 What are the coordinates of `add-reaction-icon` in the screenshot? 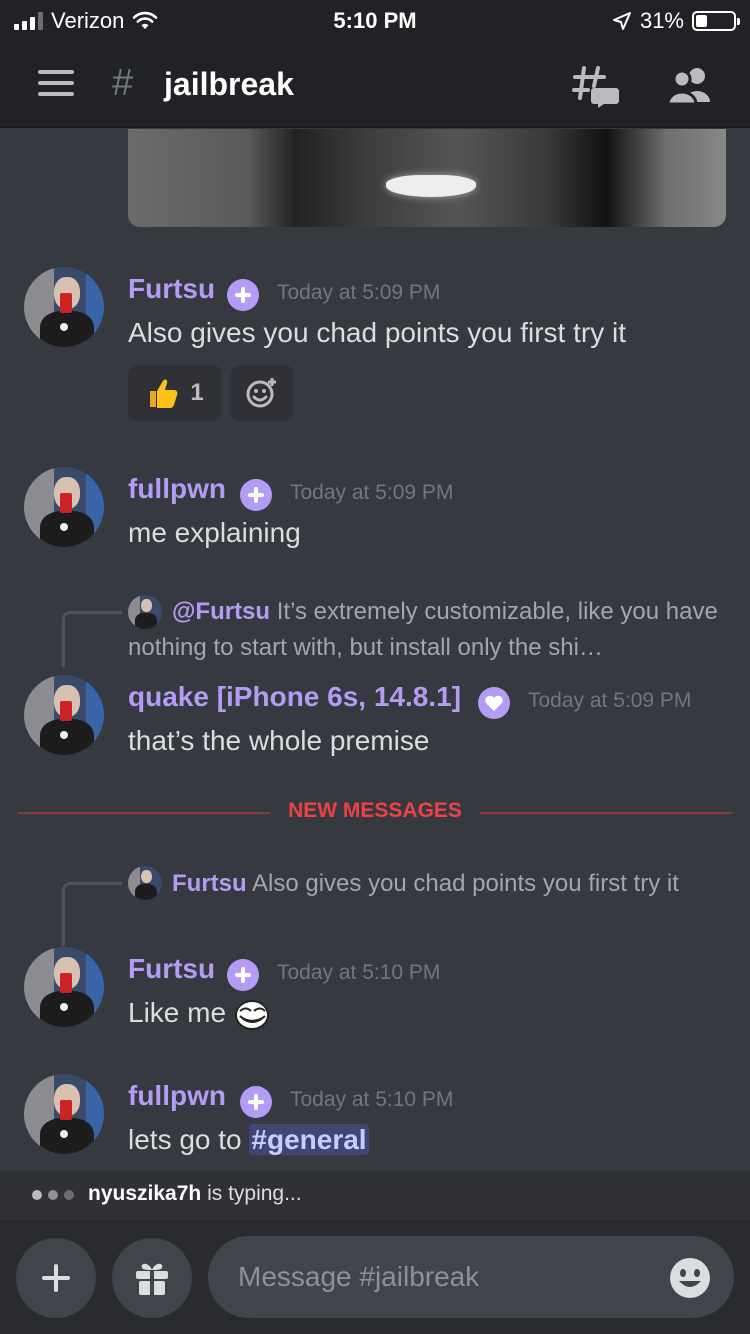 It's located at (261, 393).